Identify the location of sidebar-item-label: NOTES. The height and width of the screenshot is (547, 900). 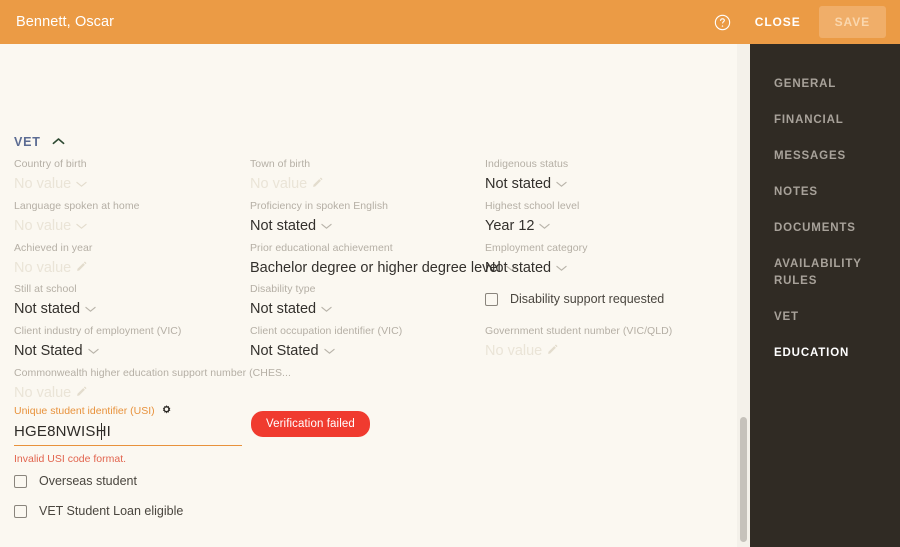
(796, 192).